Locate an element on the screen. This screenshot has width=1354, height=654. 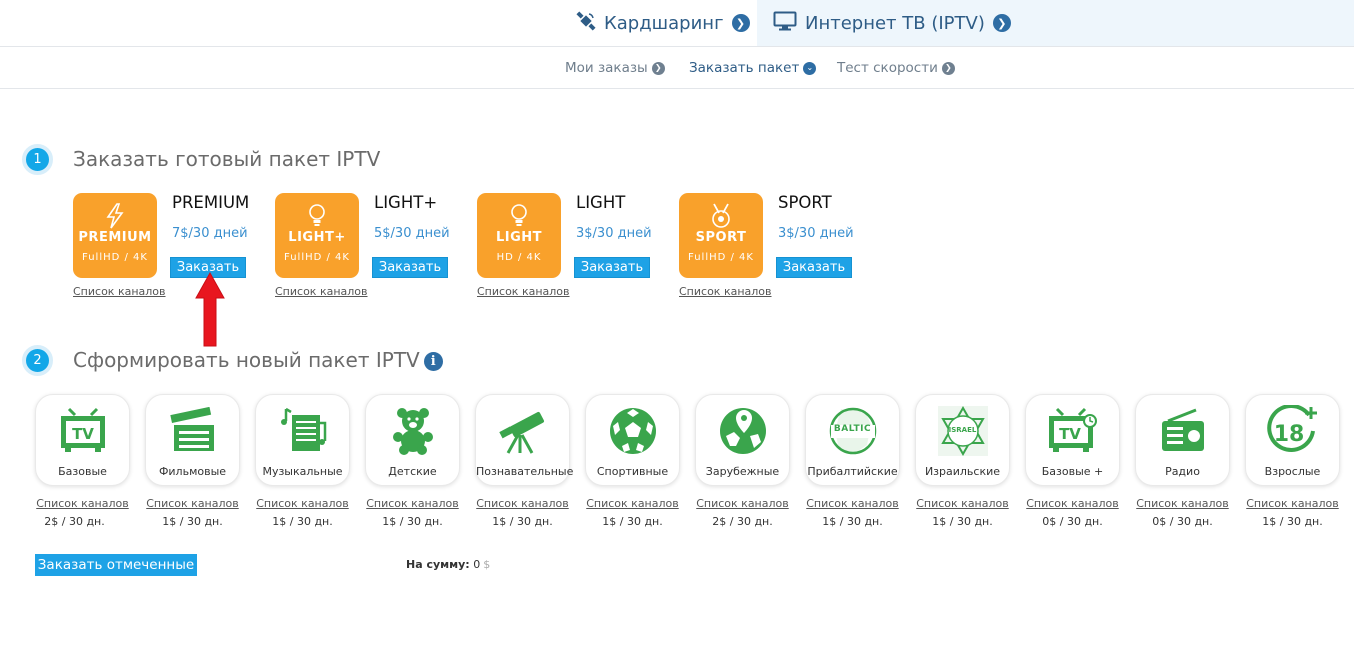
category-label: Познавательные is located at coordinates (525, 471).